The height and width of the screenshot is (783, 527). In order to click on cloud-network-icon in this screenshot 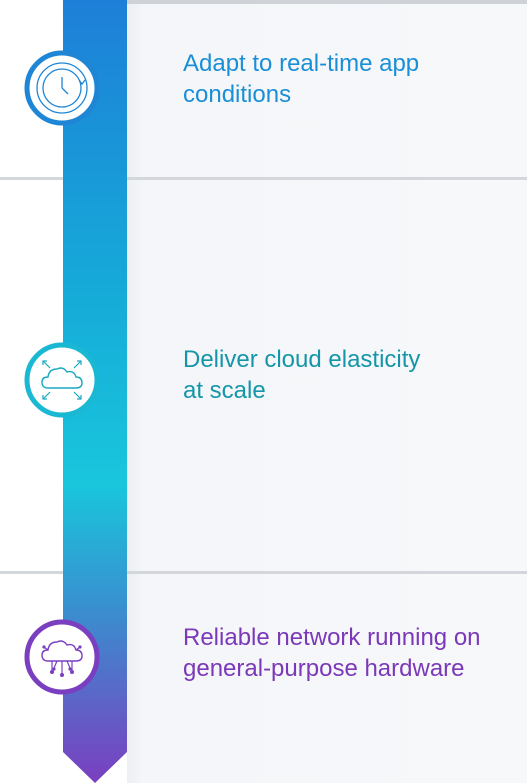, I will do `click(62, 657)`.